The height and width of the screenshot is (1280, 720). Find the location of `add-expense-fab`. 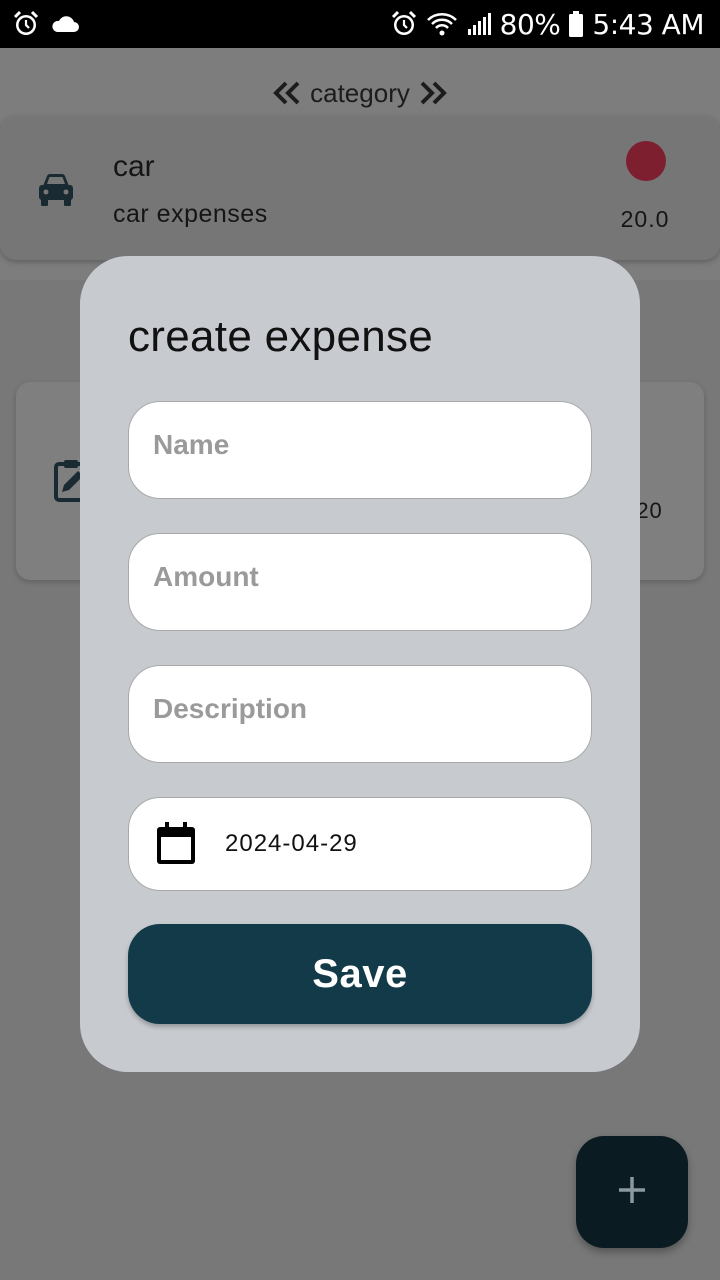

add-expense-fab is located at coordinates (632, 1192).